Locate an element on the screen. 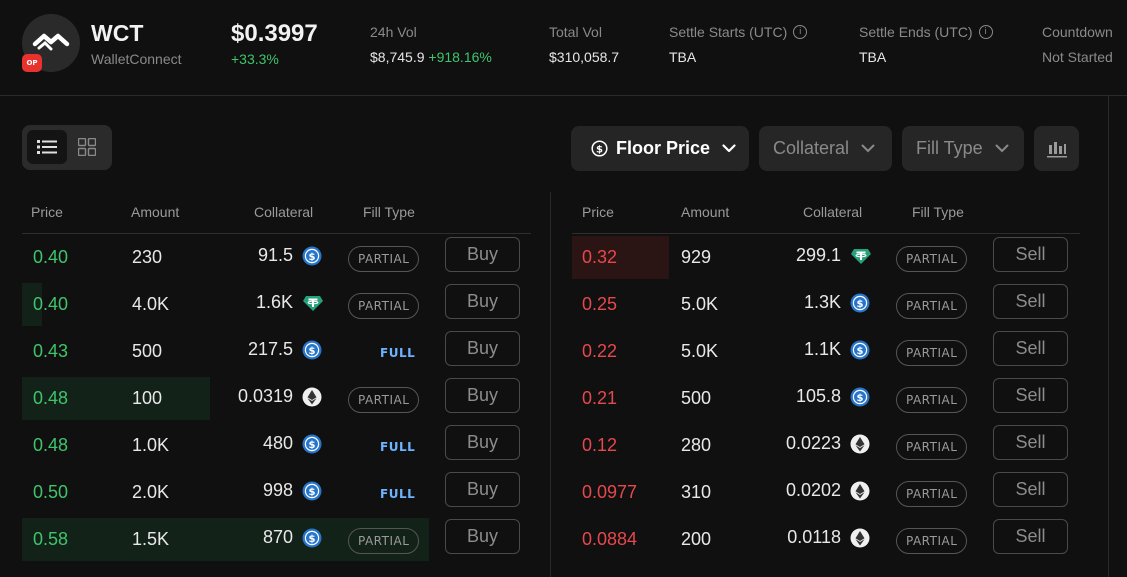  stat-label: 24h Vol is located at coordinates (393, 32).